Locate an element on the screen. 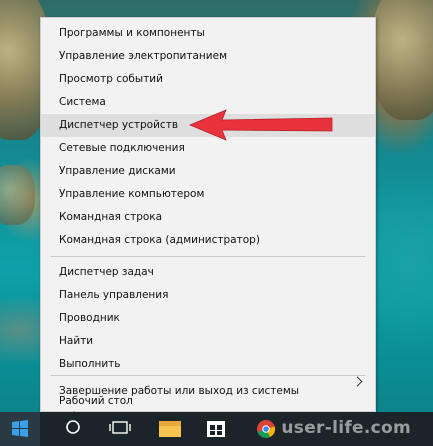  menu-item-label: Проводник is located at coordinates (89, 318).